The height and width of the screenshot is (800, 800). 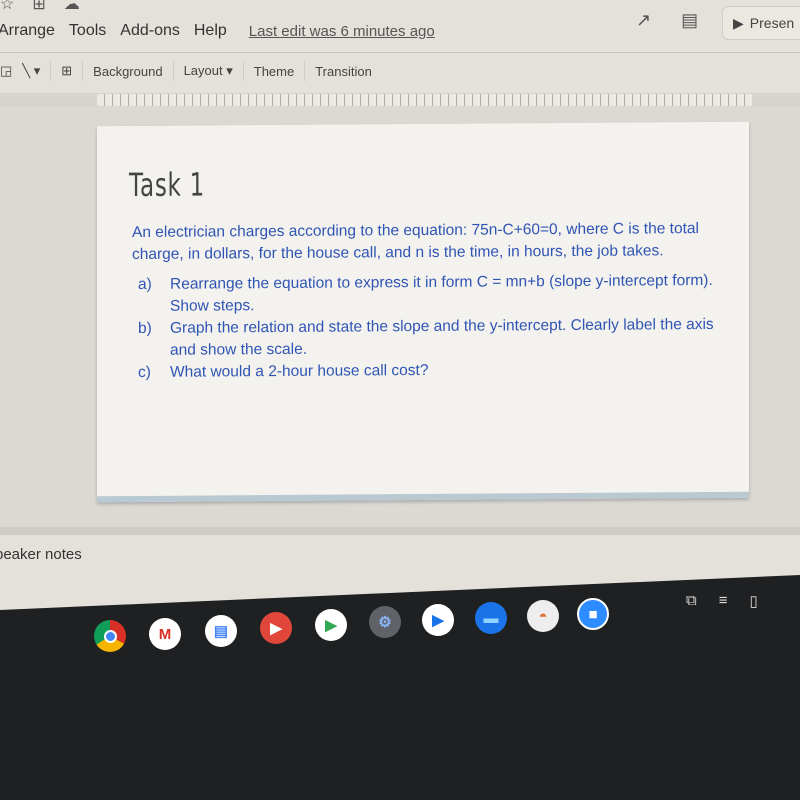 I want to click on play-movies-icon: ▶, so click(x=438, y=620).